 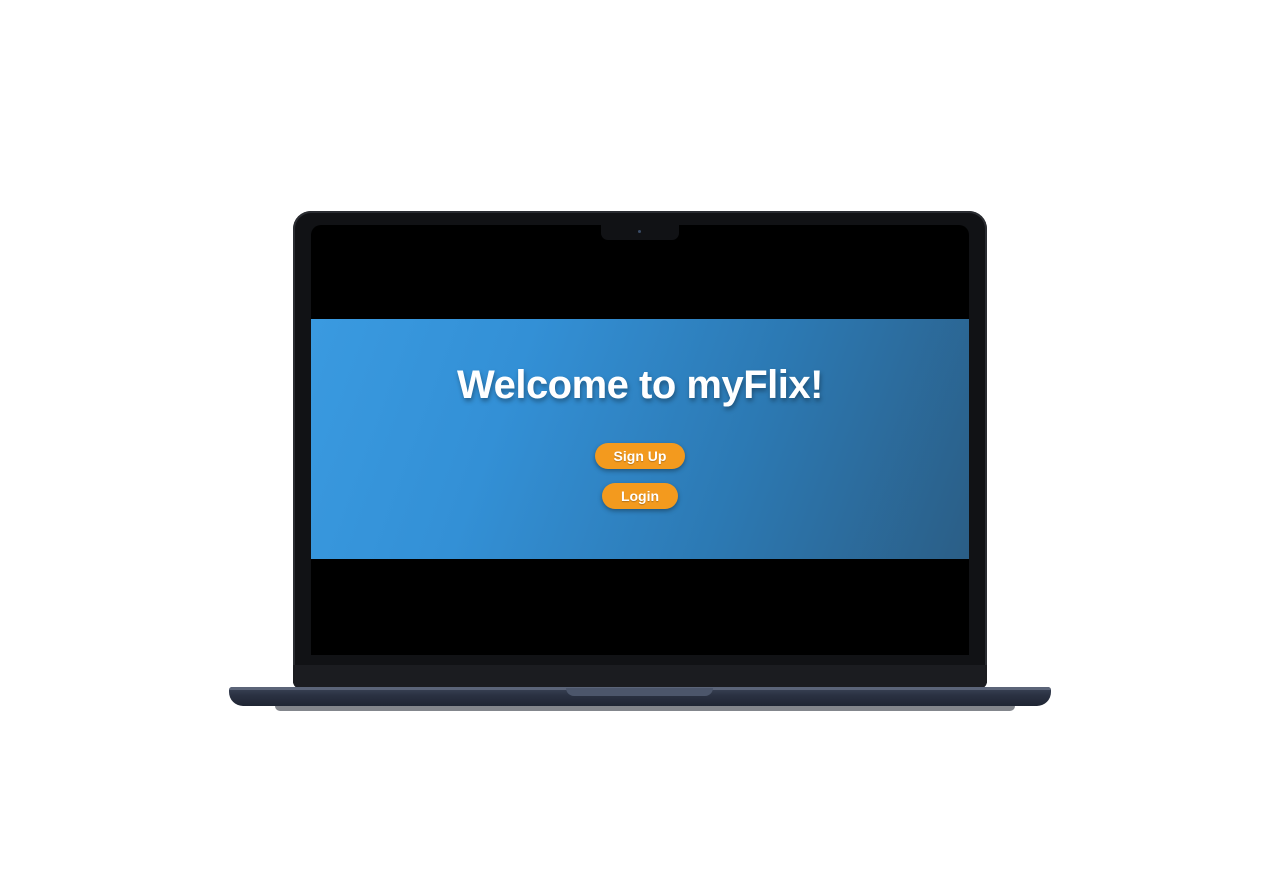 I want to click on laptop-base-shadow, so click(x=645, y=708).